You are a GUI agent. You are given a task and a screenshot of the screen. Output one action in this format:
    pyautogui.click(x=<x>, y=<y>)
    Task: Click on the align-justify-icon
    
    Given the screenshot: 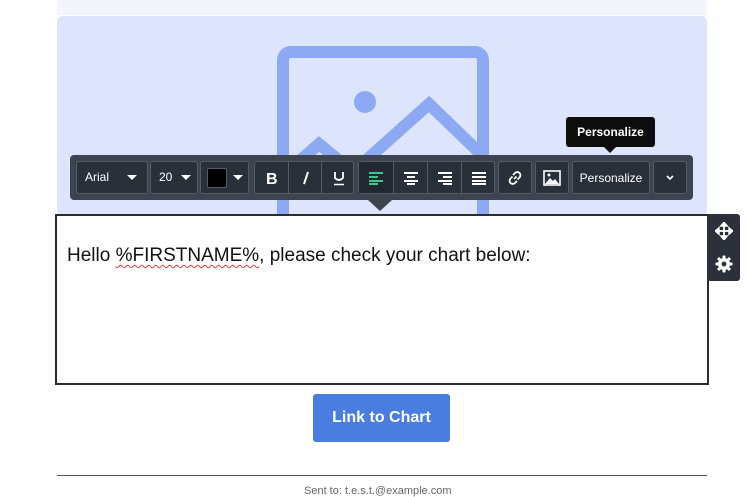 What is the action you would take?
    pyautogui.click(x=479, y=178)
    